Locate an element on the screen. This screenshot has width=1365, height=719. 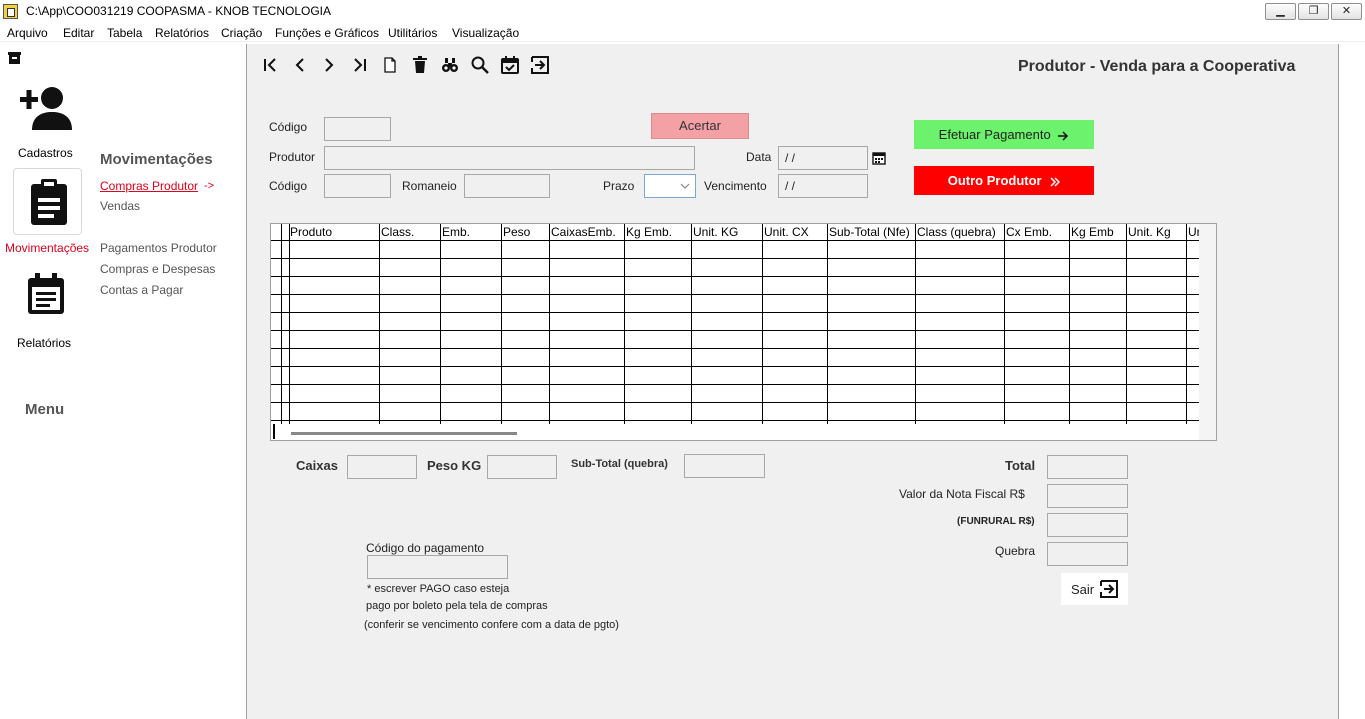
codigo-field is located at coordinates (357, 129).